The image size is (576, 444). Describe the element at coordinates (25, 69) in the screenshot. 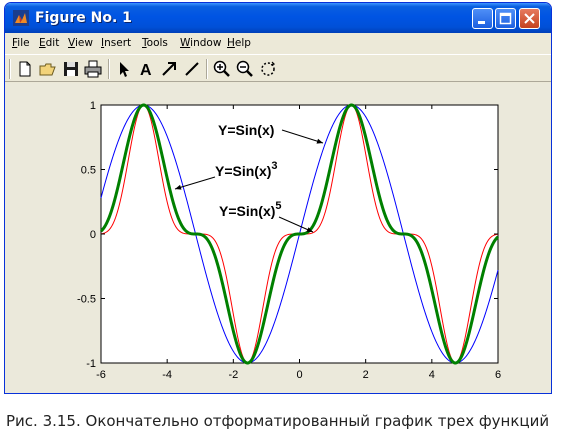

I see `new-file-icon` at that location.